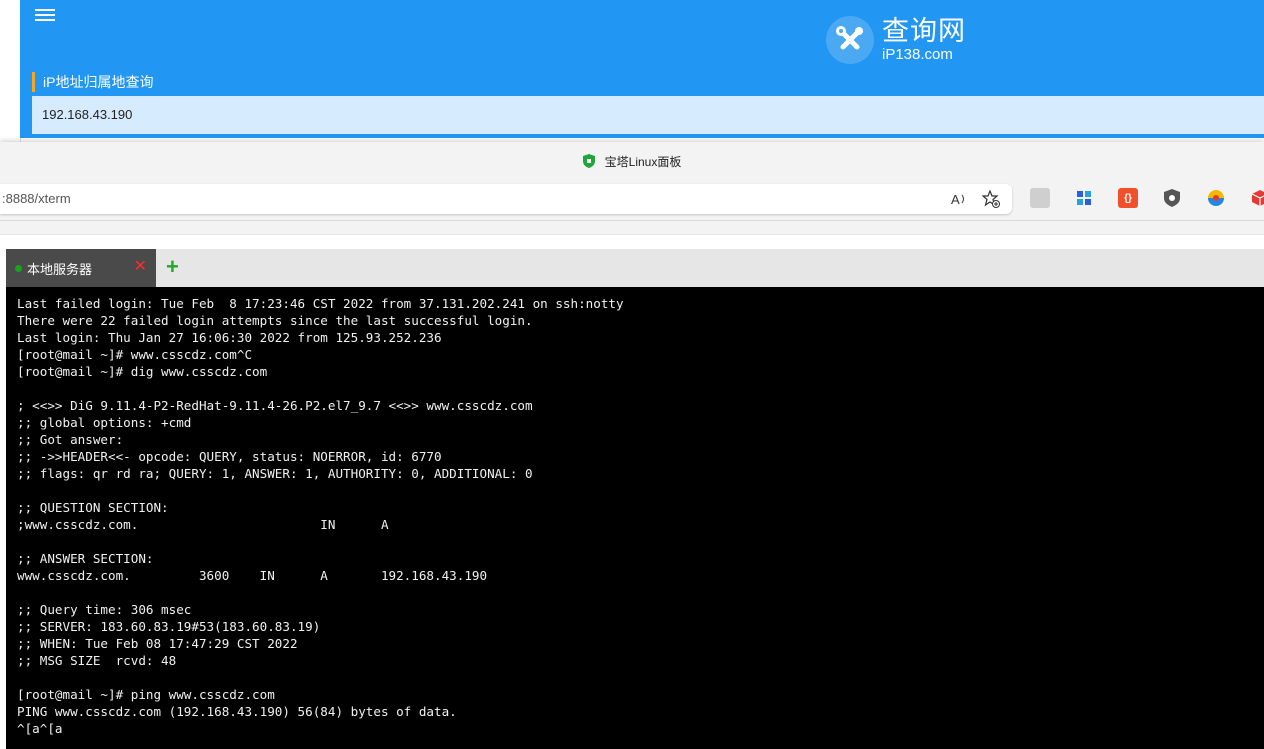 The width and height of the screenshot is (1264, 749). I want to click on hamburger-menu-icon, so click(45, 15).